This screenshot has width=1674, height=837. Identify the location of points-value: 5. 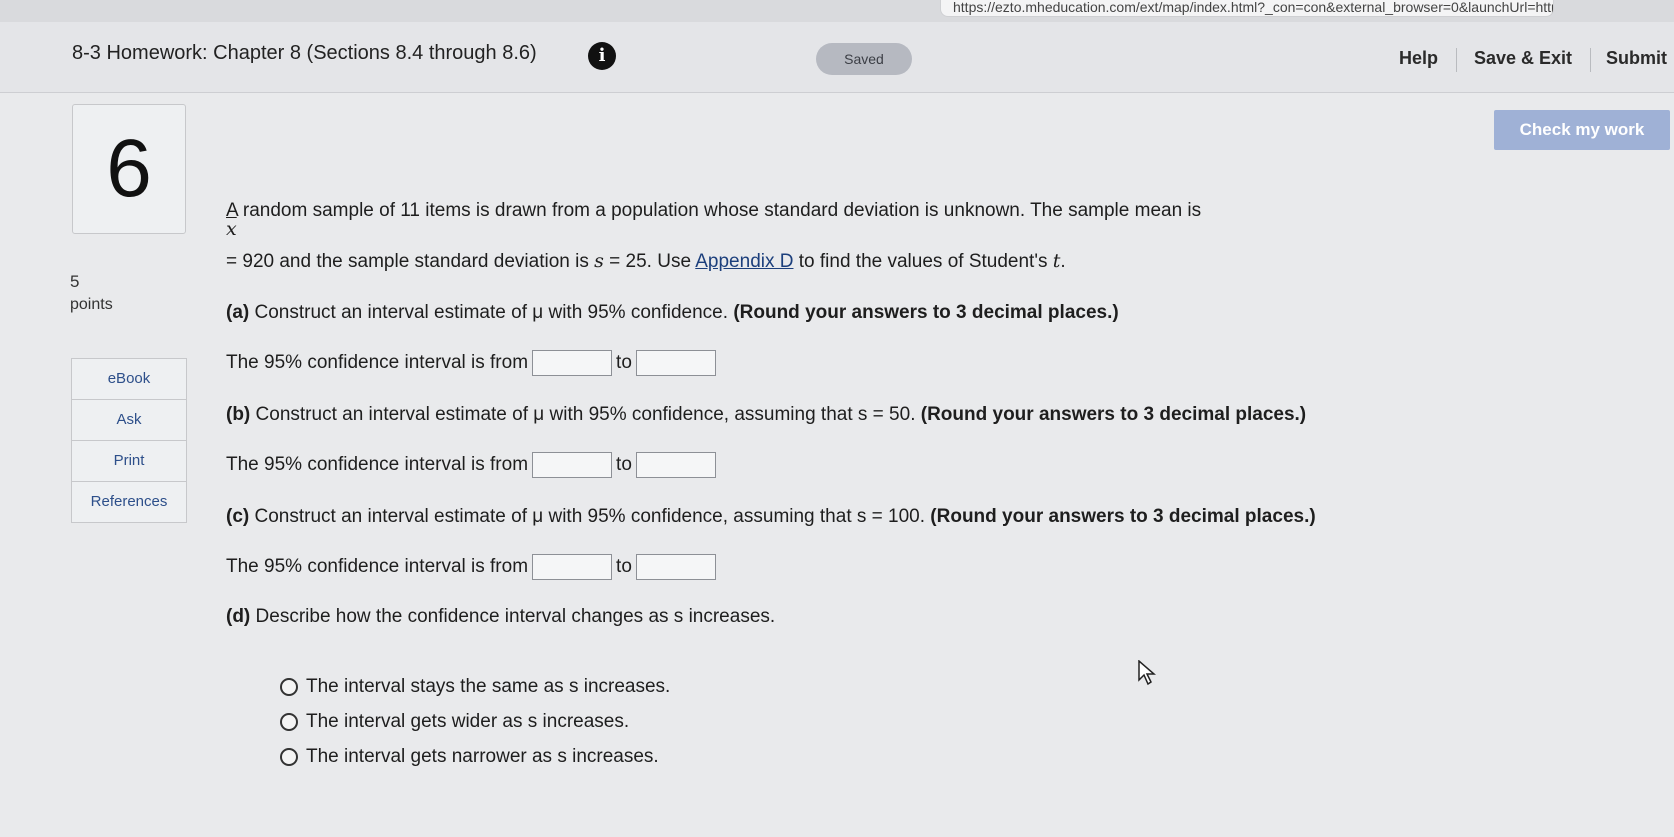
(75, 281).